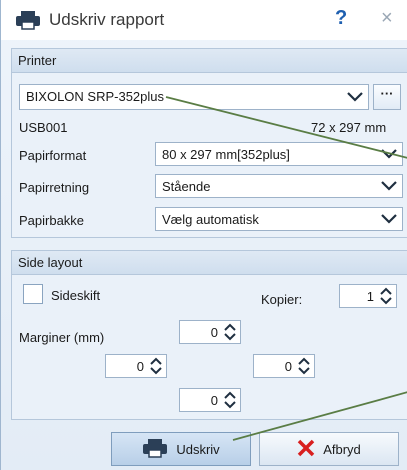 The image size is (407, 470). I want to click on cancel-button-label: Afbryd, so click(342, 449).